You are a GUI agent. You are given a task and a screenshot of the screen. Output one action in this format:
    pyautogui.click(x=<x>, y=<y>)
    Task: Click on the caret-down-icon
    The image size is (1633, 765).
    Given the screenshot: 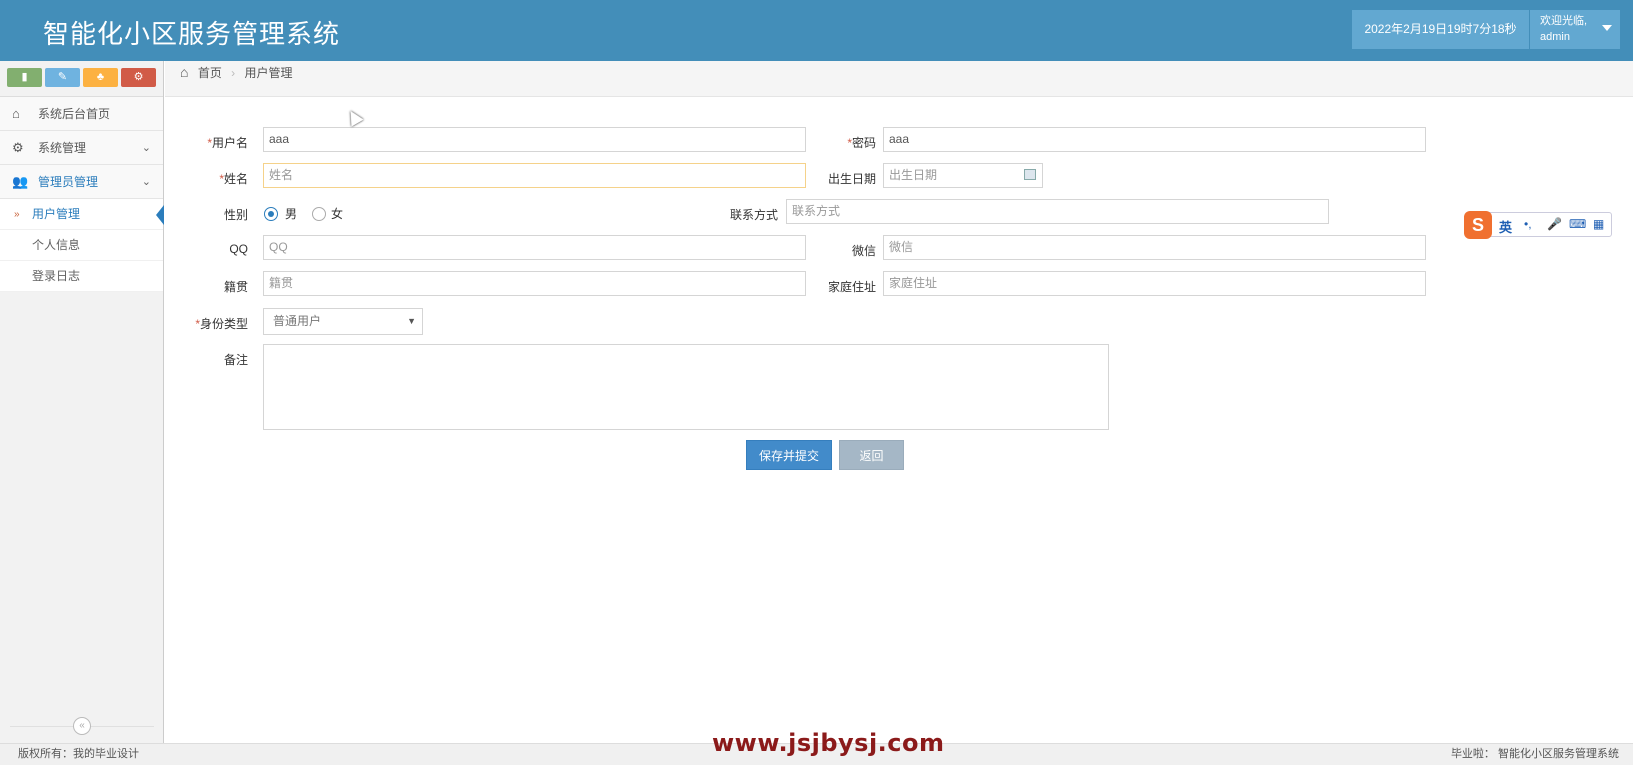 What is the action you would take?
    pyautogui.click(x=1607, y=28)
    